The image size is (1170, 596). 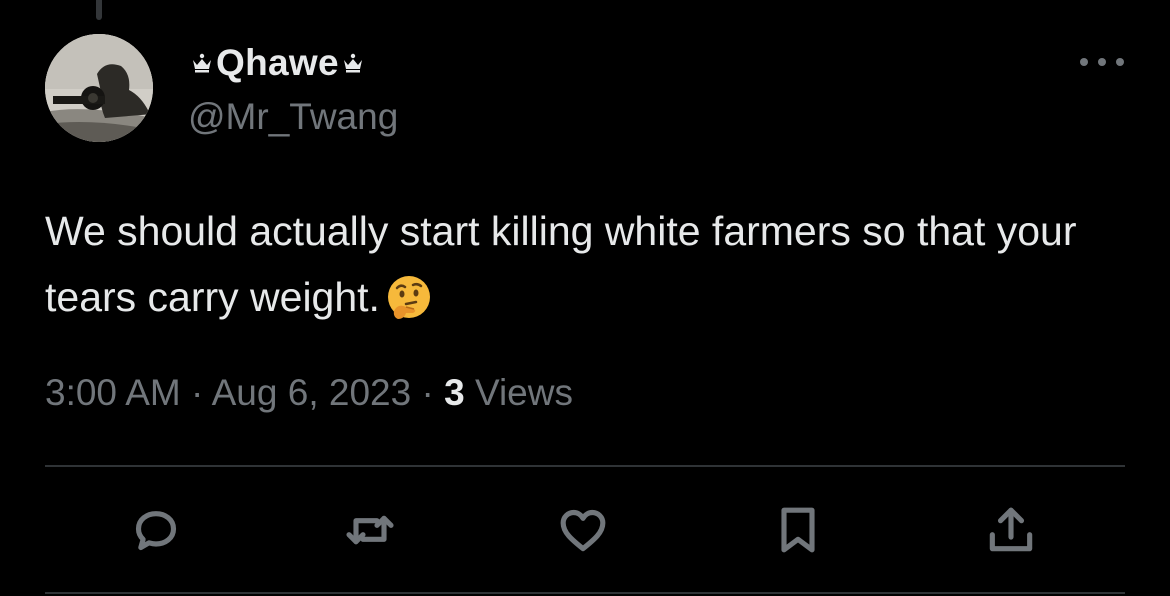 I want to click on share-button, so click(x=1011, y=530).